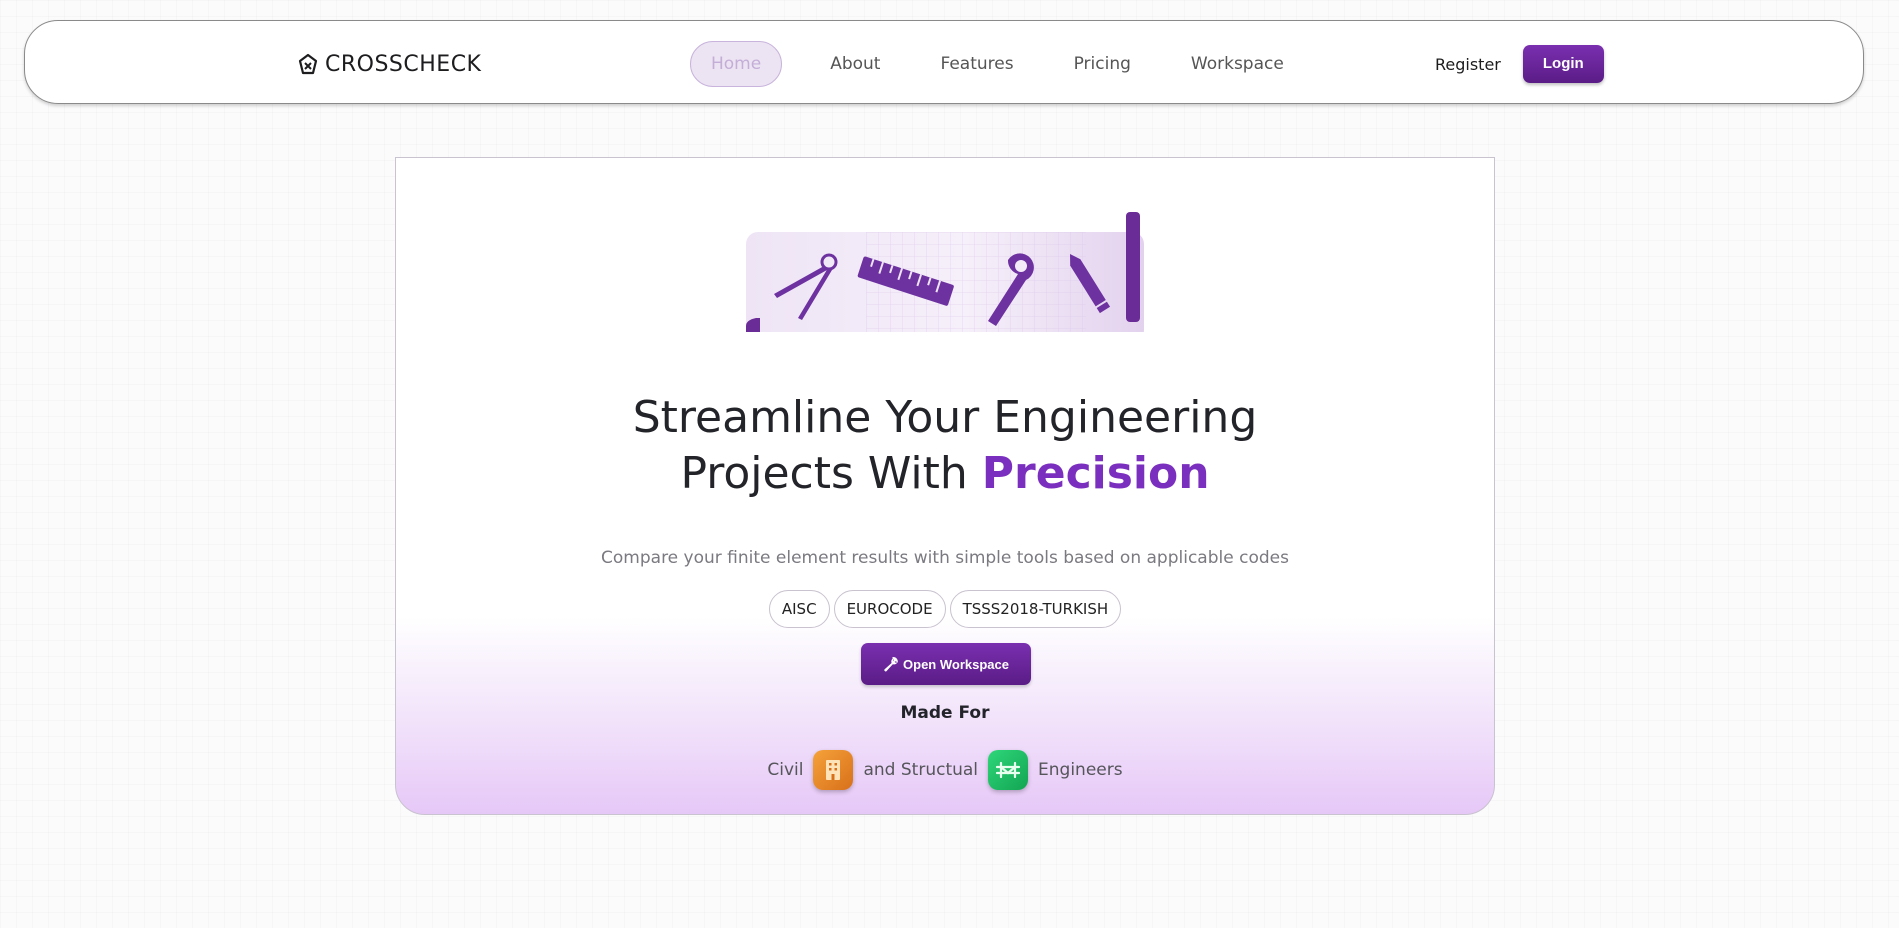  What do you see at coordinates (308, 63) in the screenshot?
I see `crosscheck-logo-icon` at bounding box center [308, 63].